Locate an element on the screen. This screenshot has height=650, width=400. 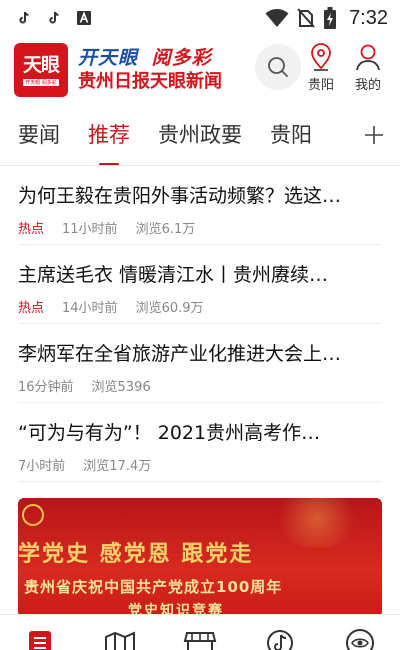
nav-shop is located at coordinates (200, 639).